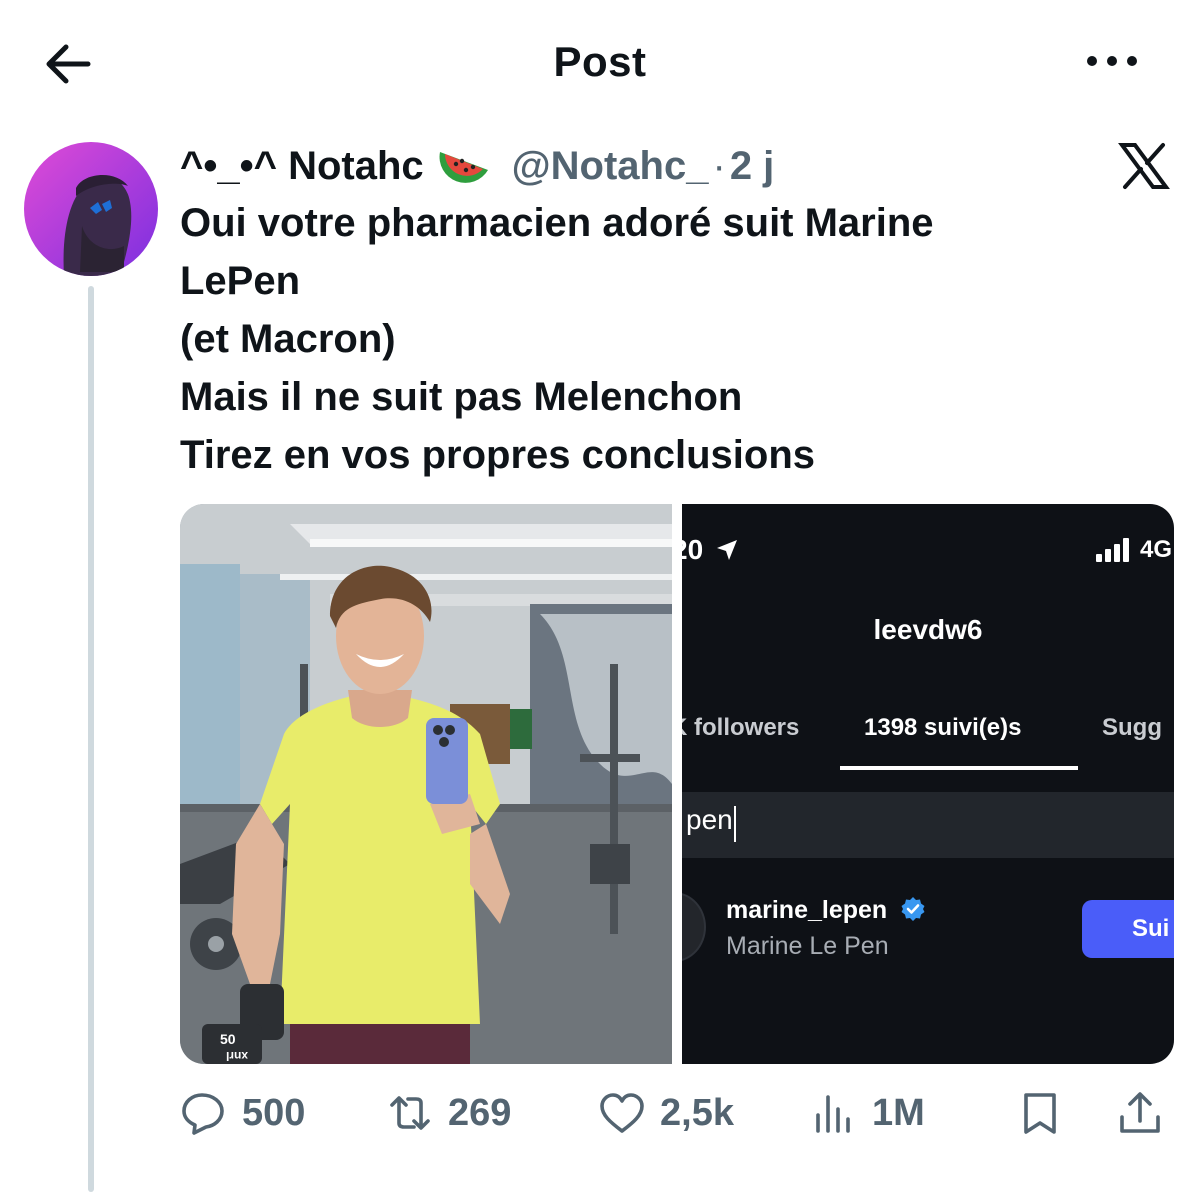  I want to click on watermelon-icon, so click(463, 167).